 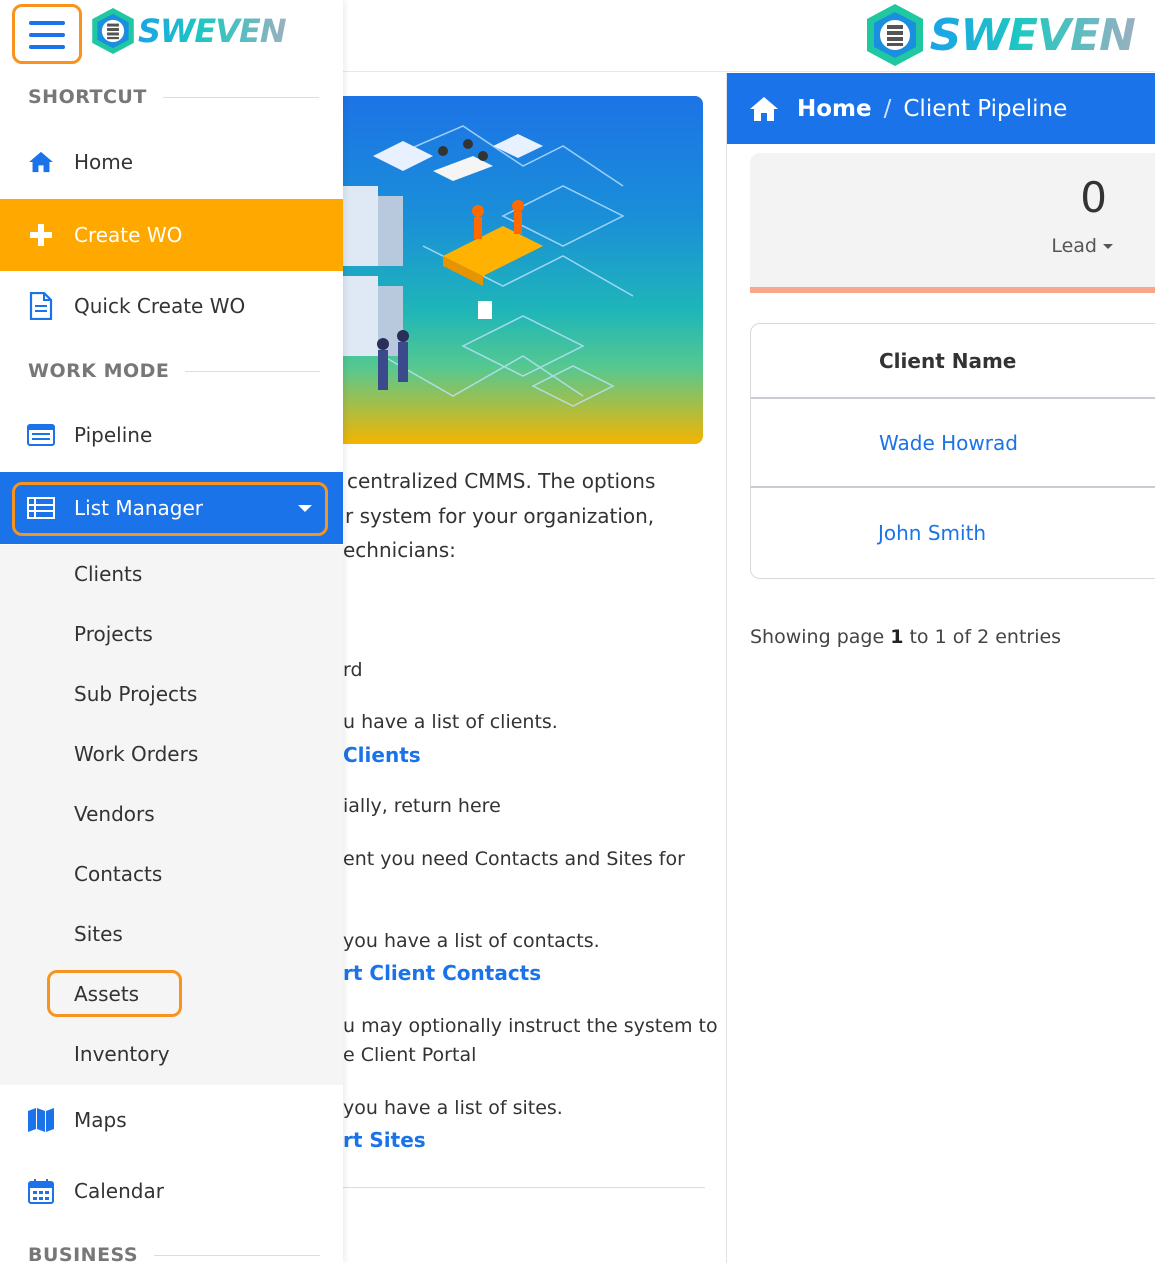 I want to click on lead-label: Lead, so click(x=1074, y=246).